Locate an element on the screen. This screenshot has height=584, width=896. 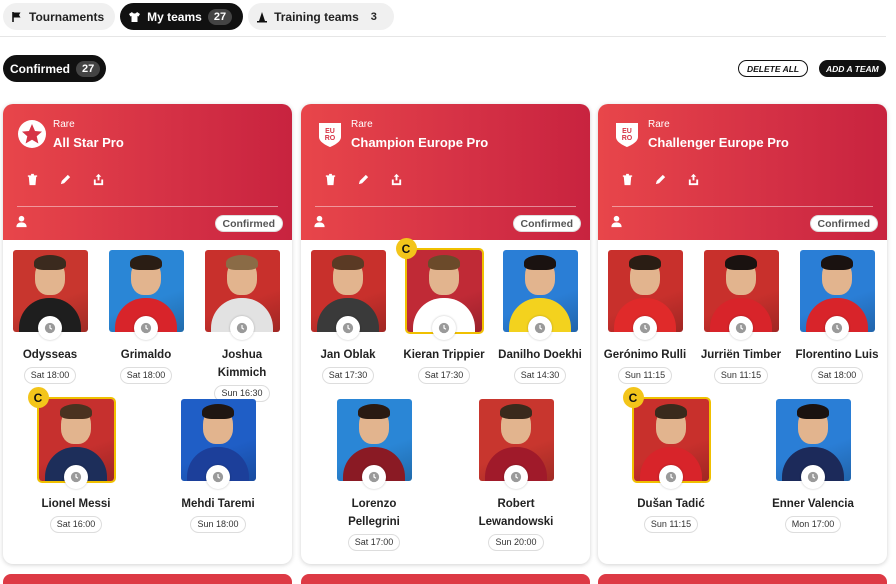
confirmed-filter-chip: Confirmed 27 is located at coordinates (55, 68).